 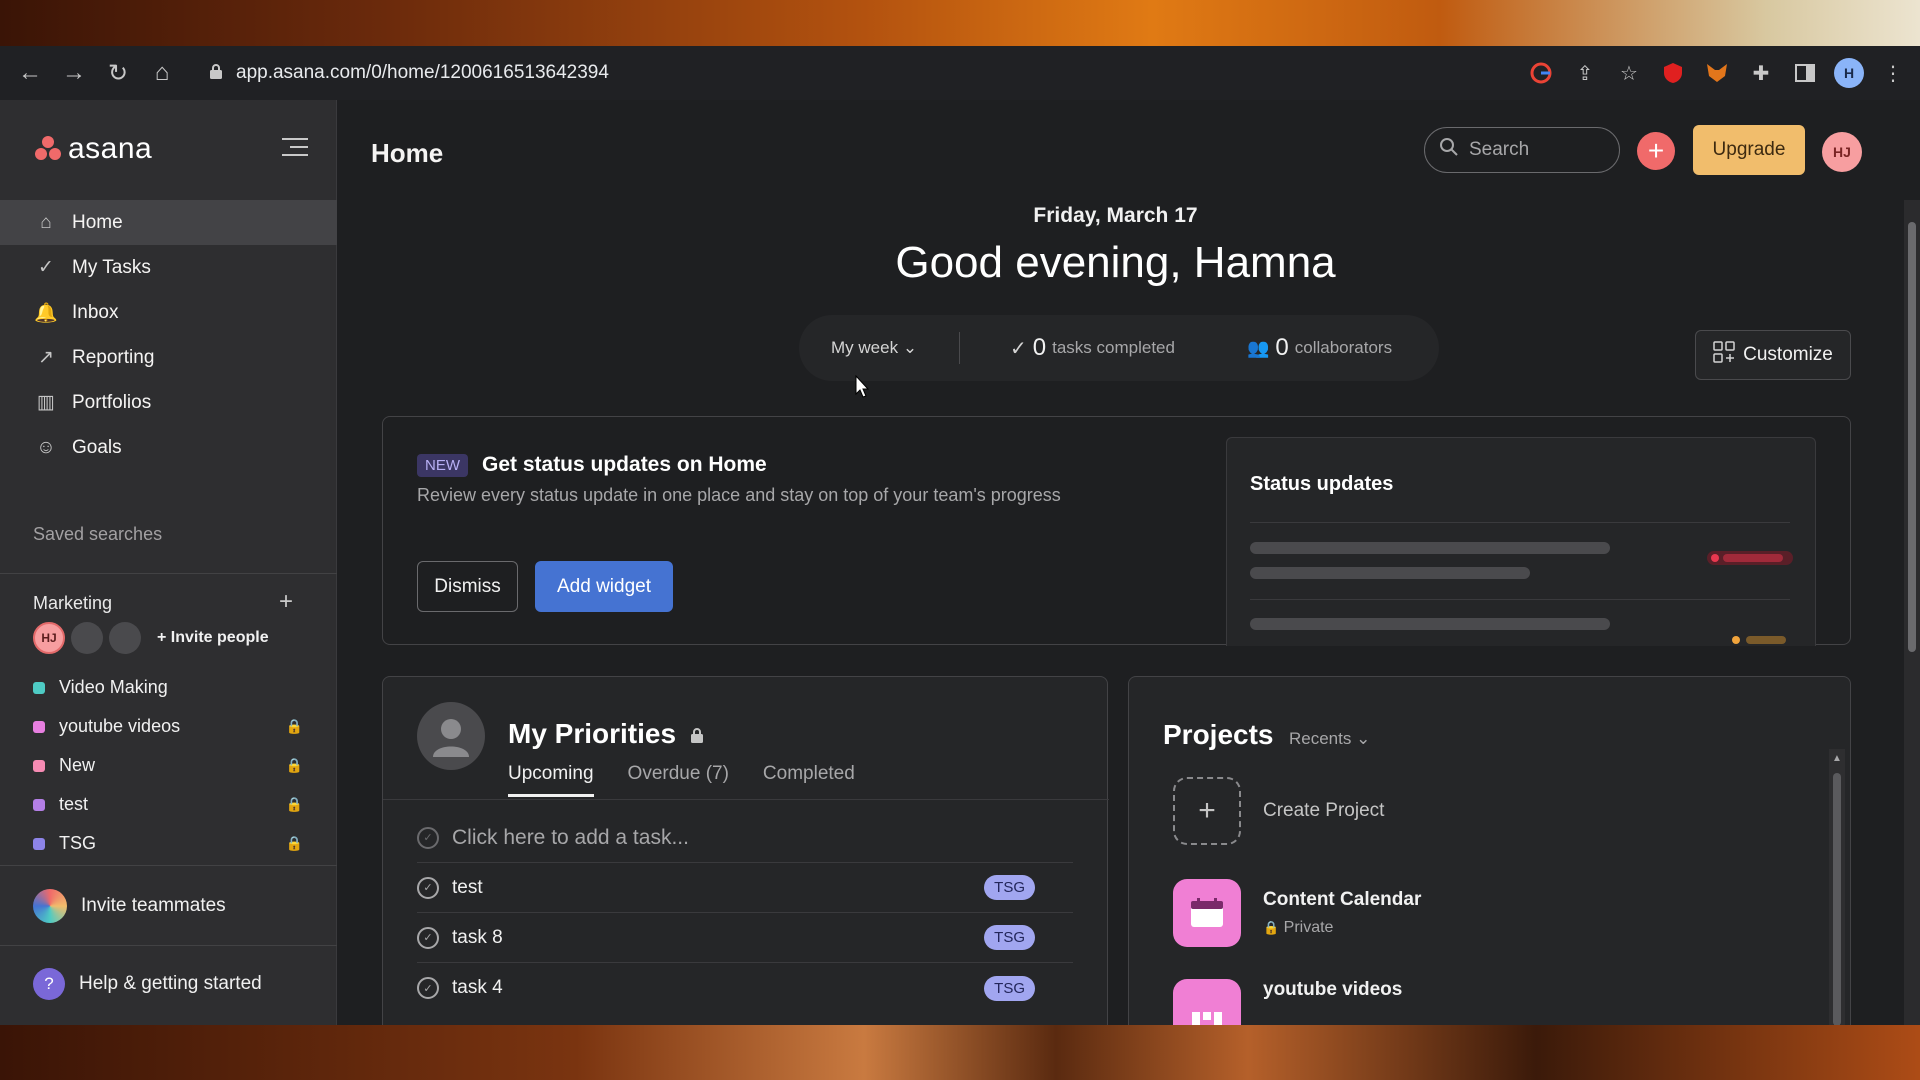 What do you see at coordinates (1656, 151) in the screenshot?
I see `quick-add-button: +` at bounding box center [1656, 151].